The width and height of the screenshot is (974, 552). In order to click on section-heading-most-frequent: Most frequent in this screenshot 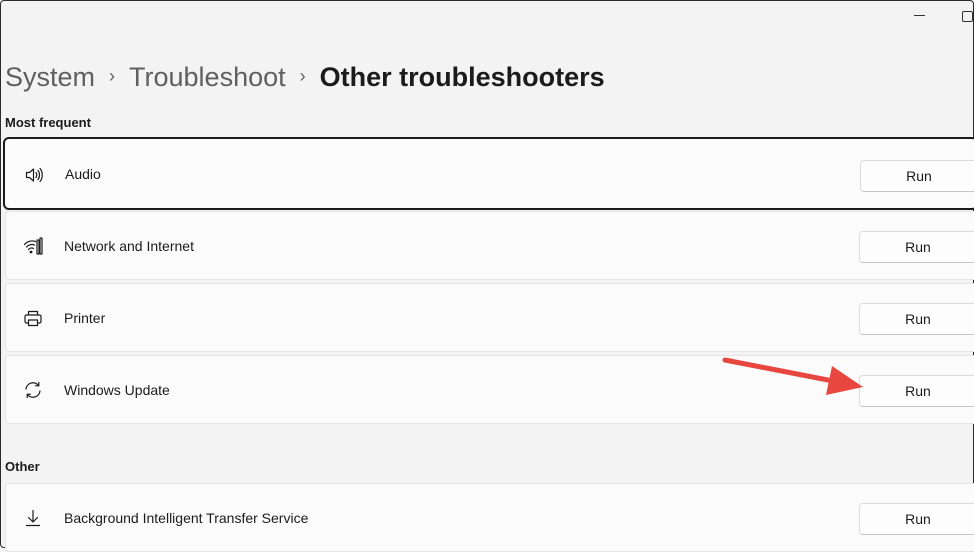, I will do `click(48, 122)`.